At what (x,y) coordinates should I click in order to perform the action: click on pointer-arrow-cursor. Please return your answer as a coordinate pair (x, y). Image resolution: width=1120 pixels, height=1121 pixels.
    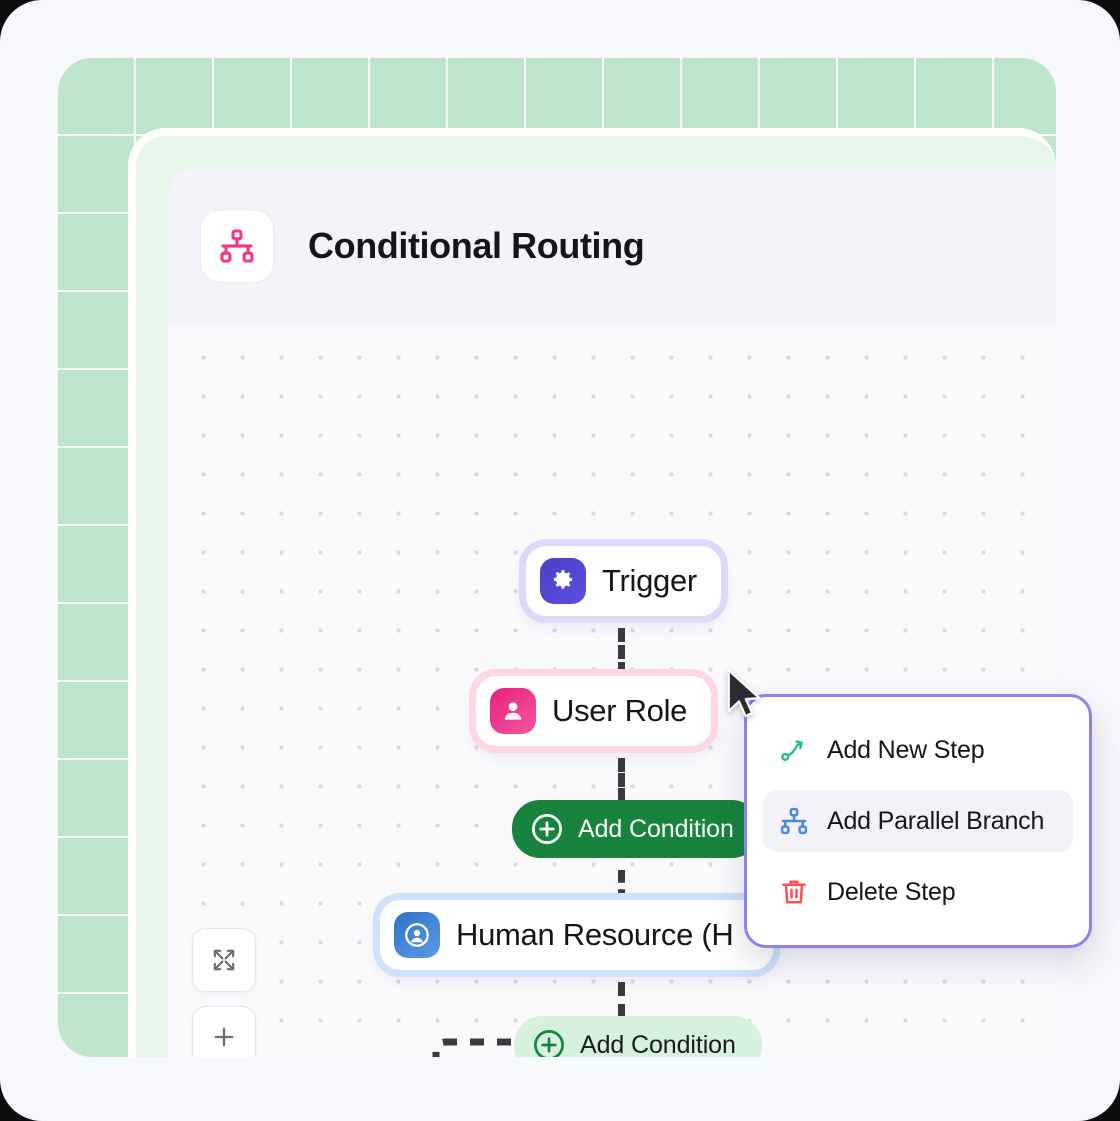
    Looking at the image, I should click on (744, 693).